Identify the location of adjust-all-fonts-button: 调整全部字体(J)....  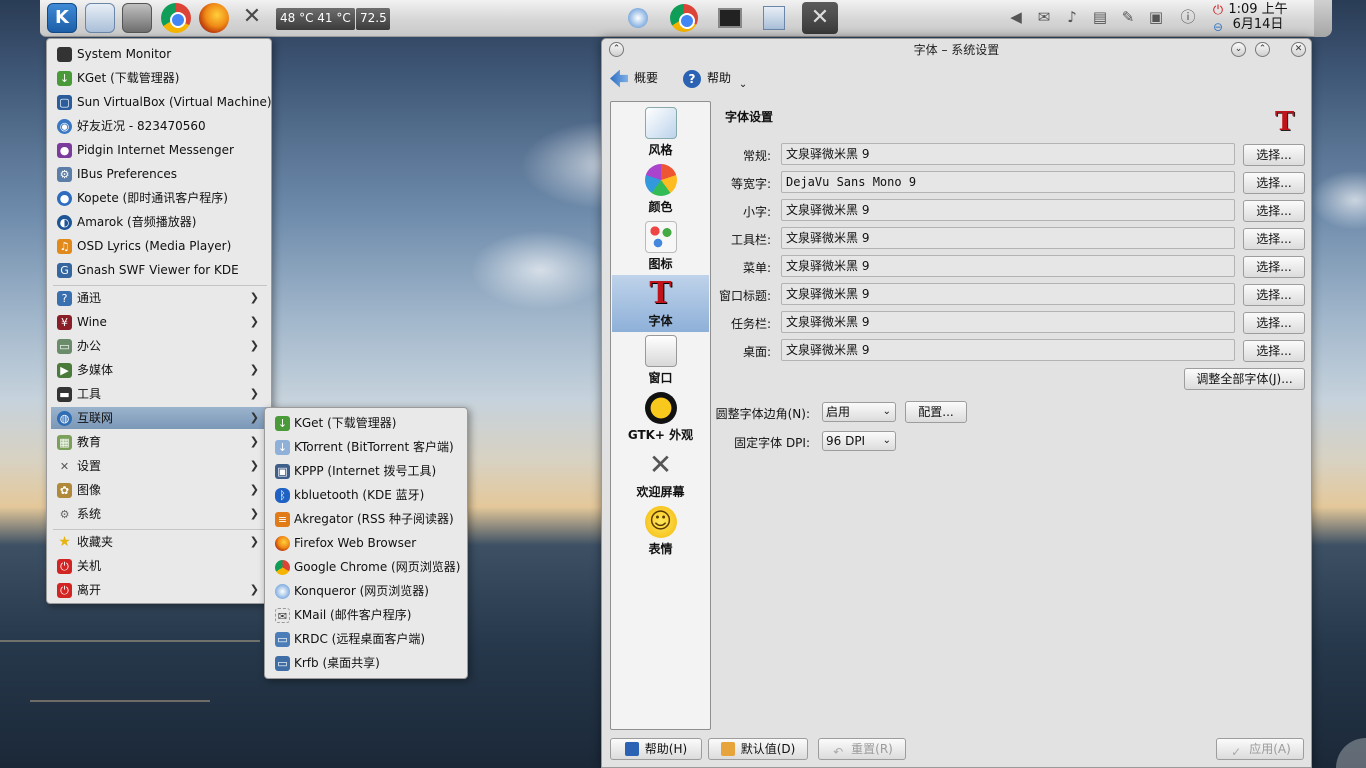
(1244, 379).